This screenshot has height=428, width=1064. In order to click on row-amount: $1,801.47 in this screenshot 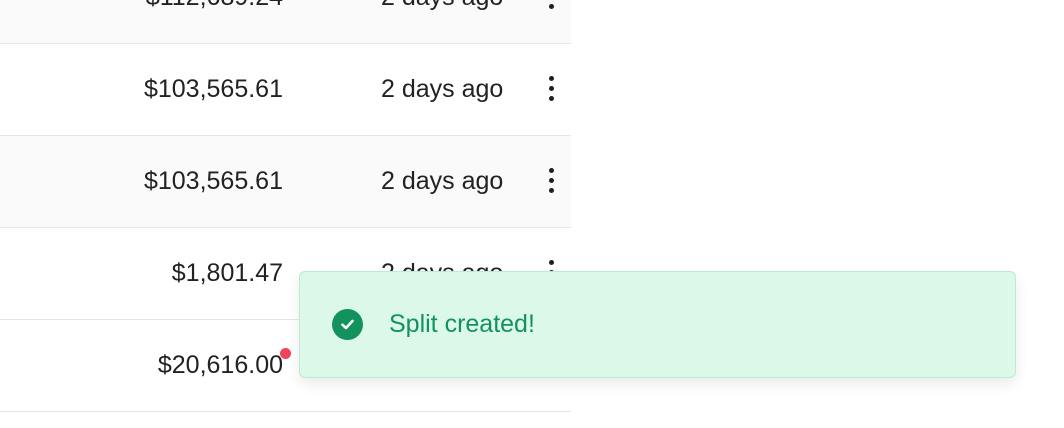, I will do `click(227, 273)`.